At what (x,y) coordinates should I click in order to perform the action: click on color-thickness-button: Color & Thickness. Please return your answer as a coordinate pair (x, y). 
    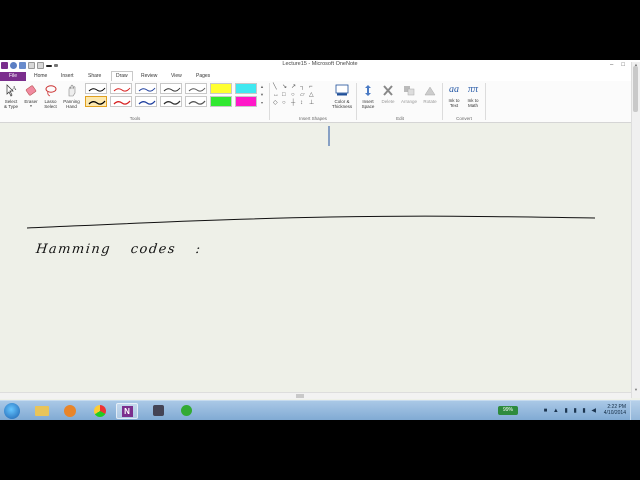
    Looking at the image, I should click on (342, 96).